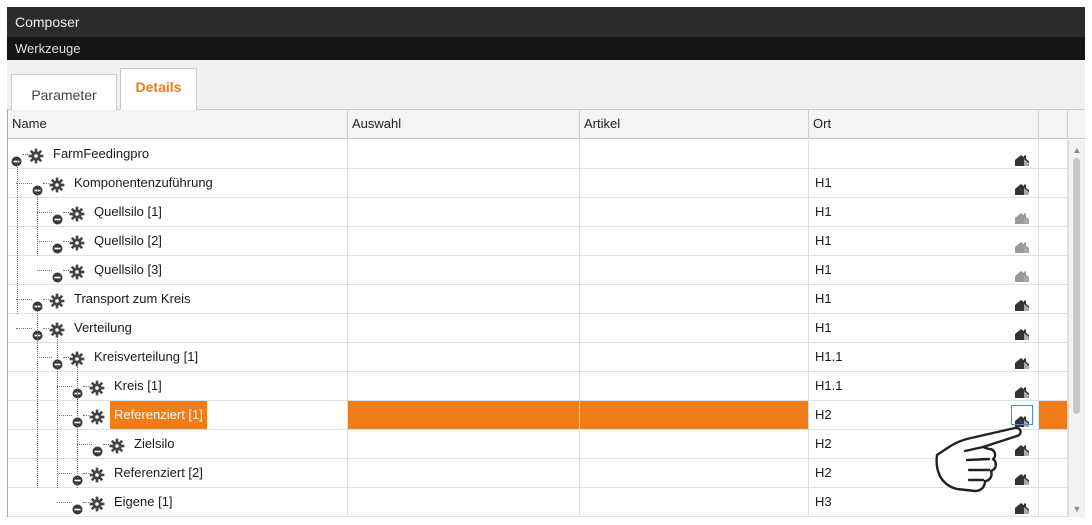  Describe the element at coordinates (103, 328) in the screenshot. I see `node-label: Verteilung` at that location.